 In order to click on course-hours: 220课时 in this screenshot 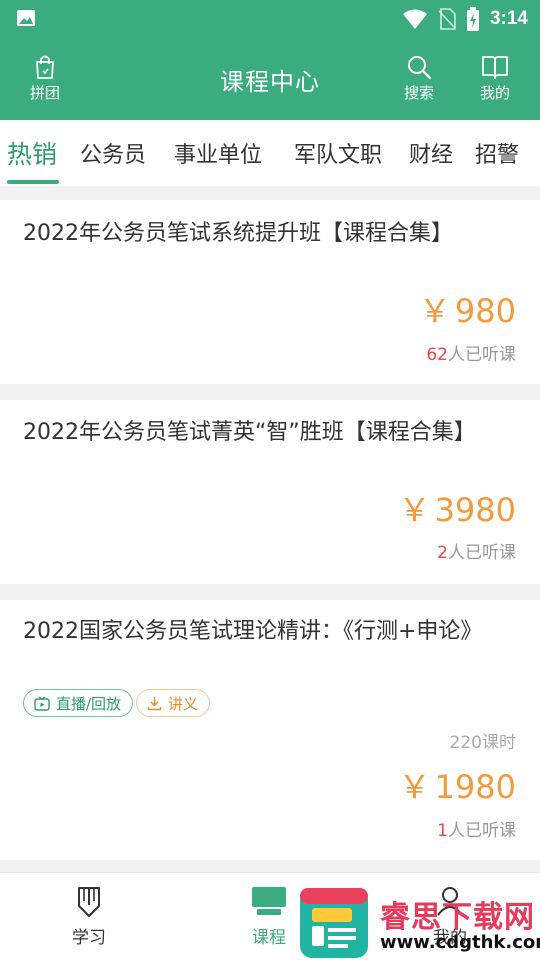, I will do `click(482, 743)`.